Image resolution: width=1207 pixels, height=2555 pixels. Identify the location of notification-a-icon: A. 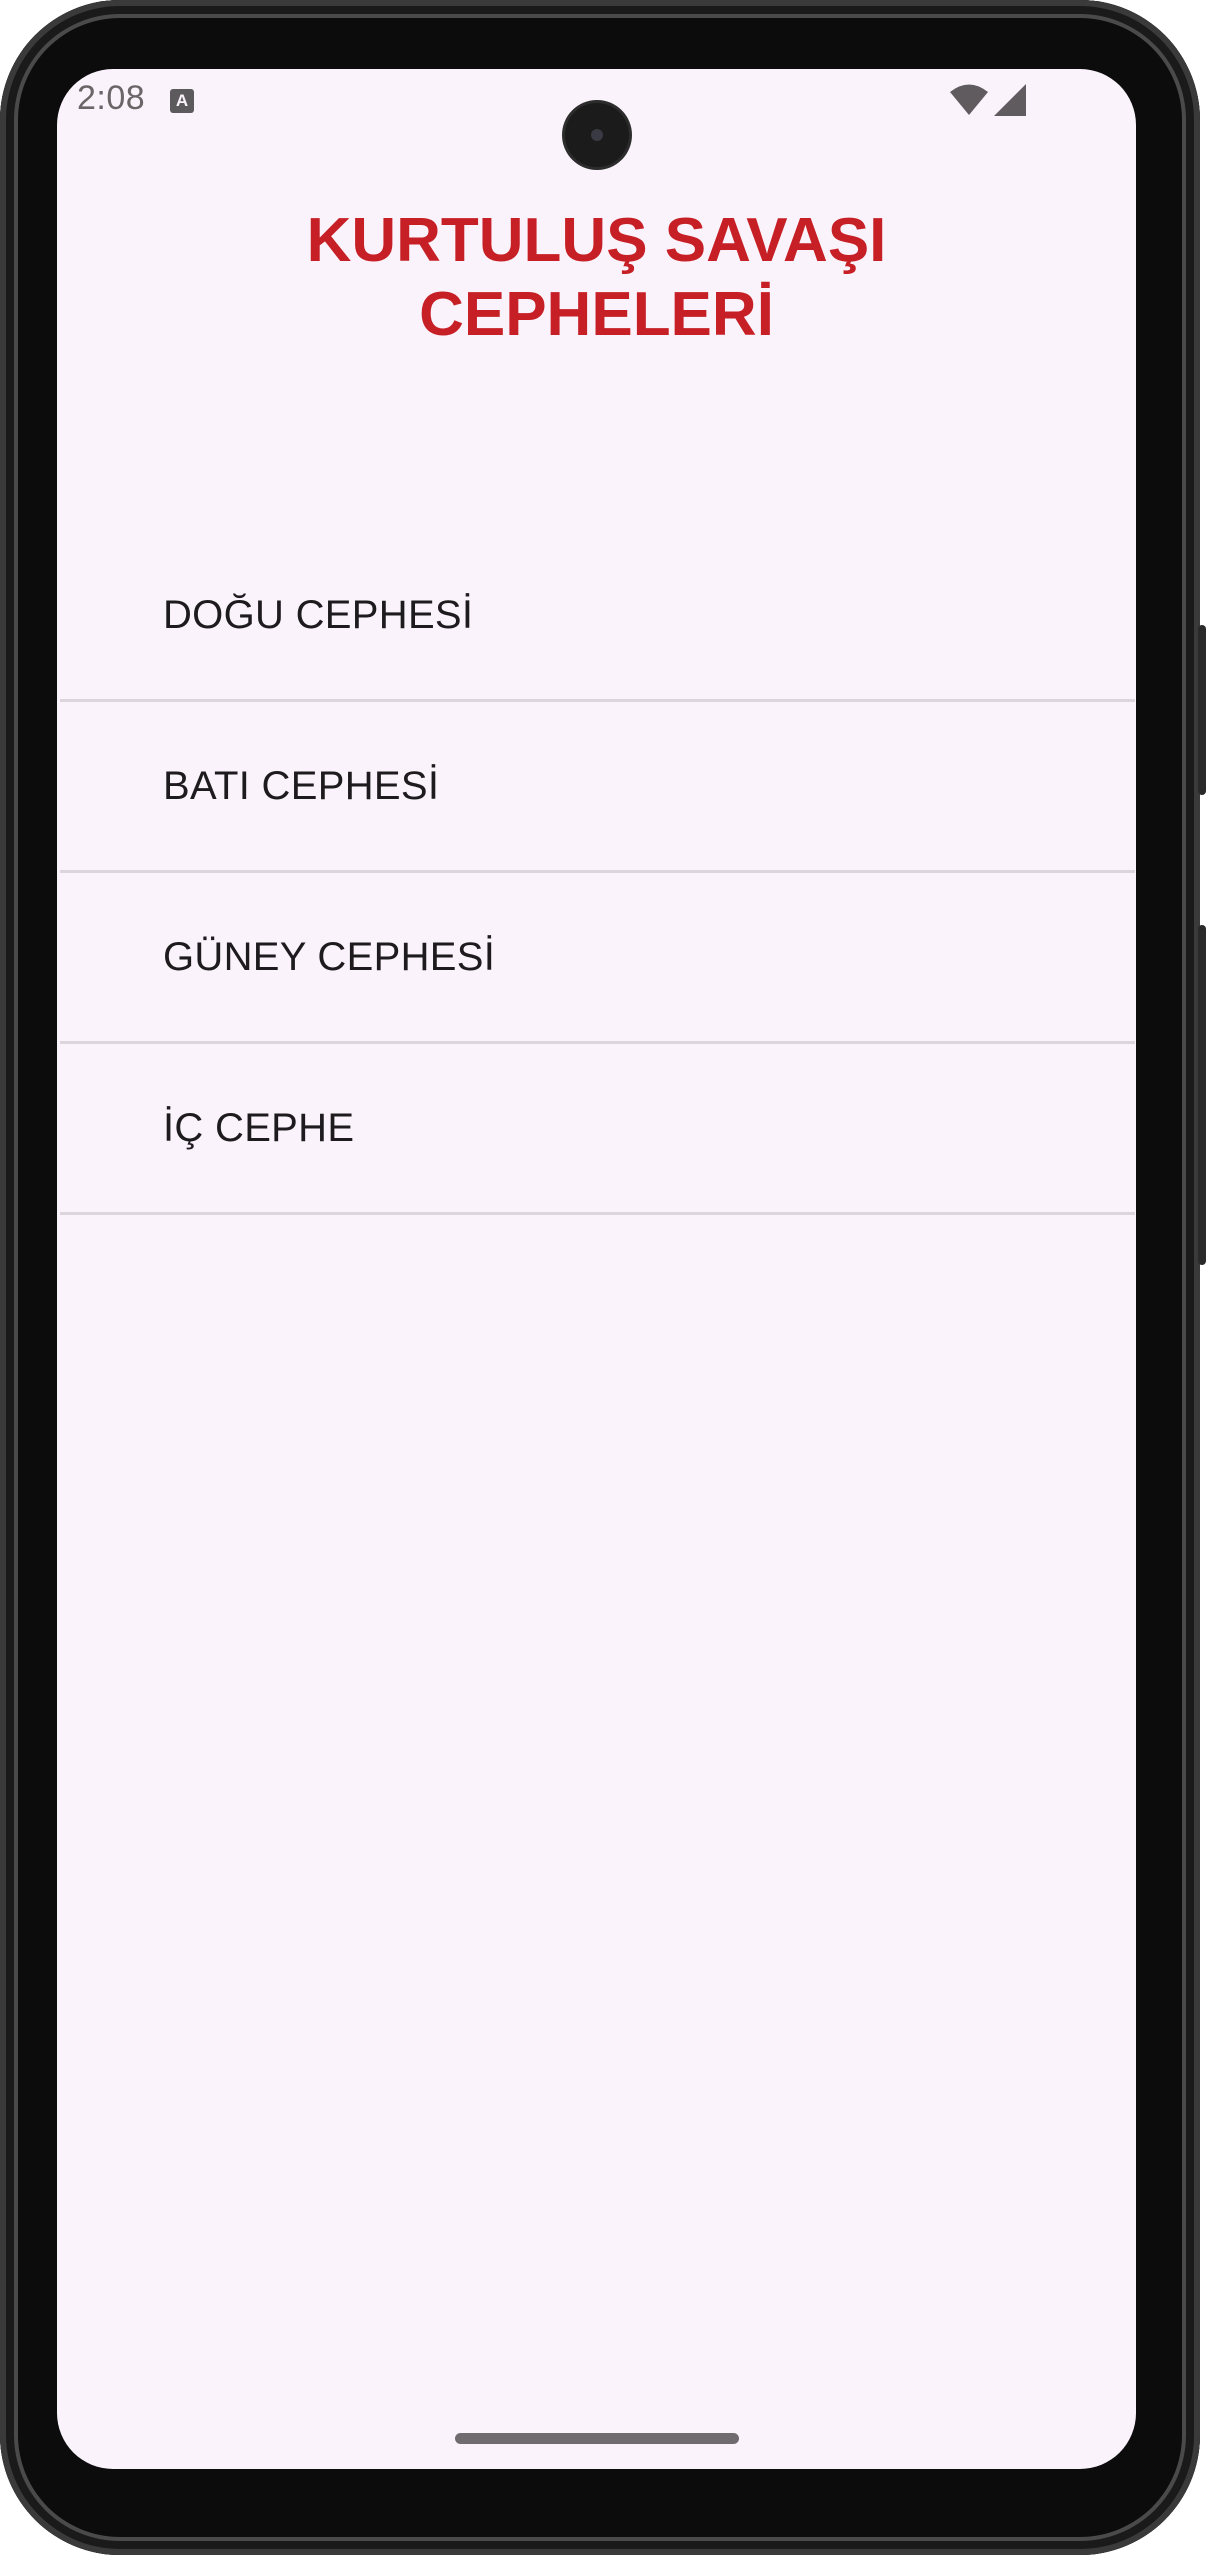
(182, 101).